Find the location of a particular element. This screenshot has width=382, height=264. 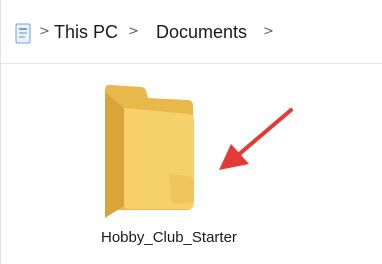

folder-icon is located at coordinates (149, 151).